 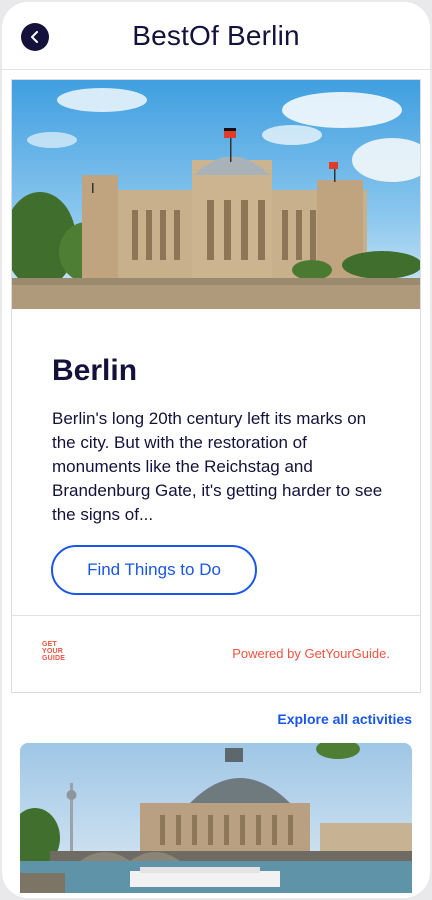 I want to click on powered-by-text: Powered by GetYourGuide., so click(x=311, y=653).